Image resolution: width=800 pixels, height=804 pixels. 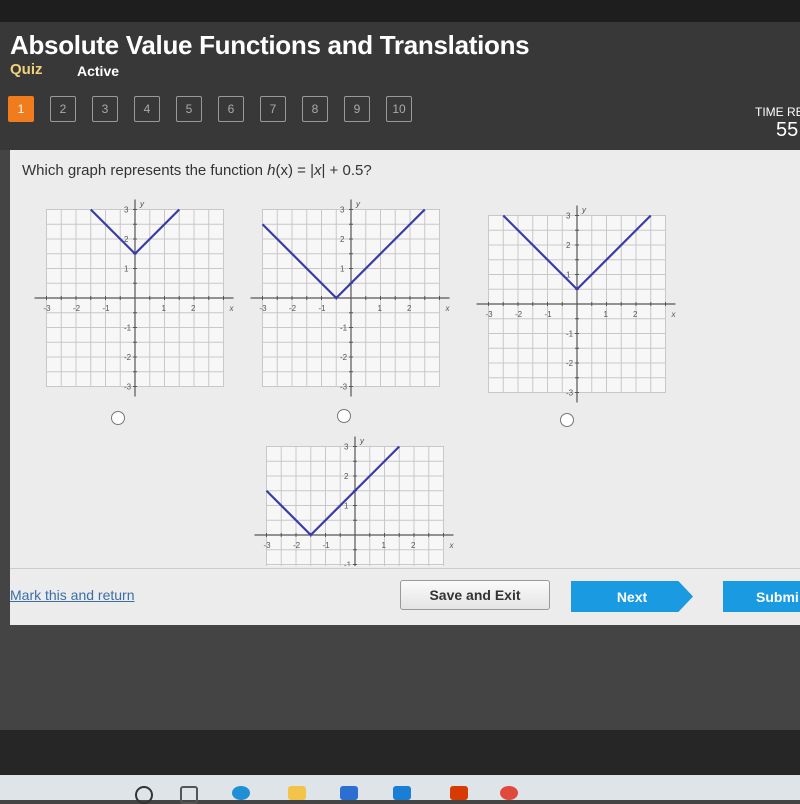 I want to click on func-equals: = |, so click(x=303, y=170).